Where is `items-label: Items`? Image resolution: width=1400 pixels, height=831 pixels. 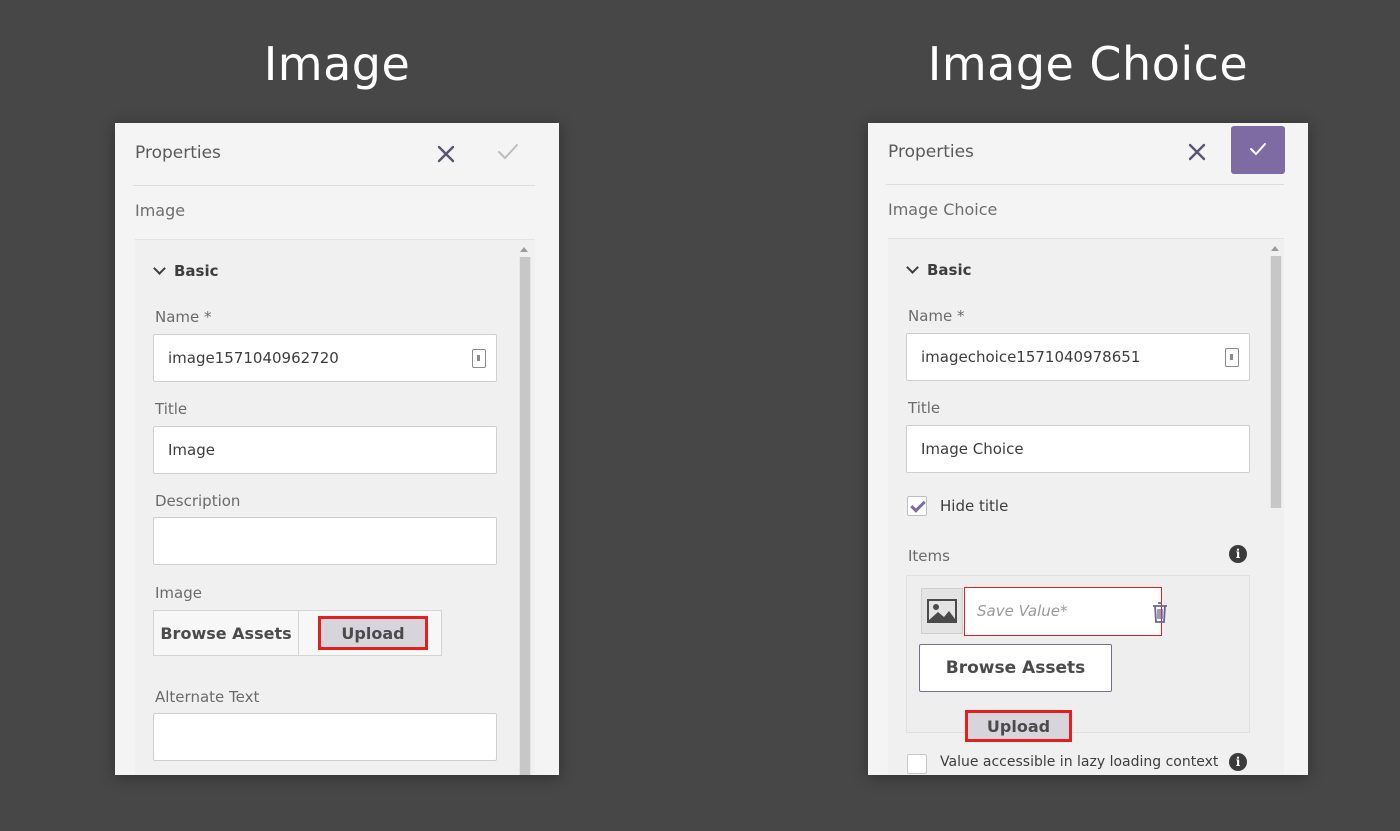 items-label: Items is located at coordinates (929, 556).